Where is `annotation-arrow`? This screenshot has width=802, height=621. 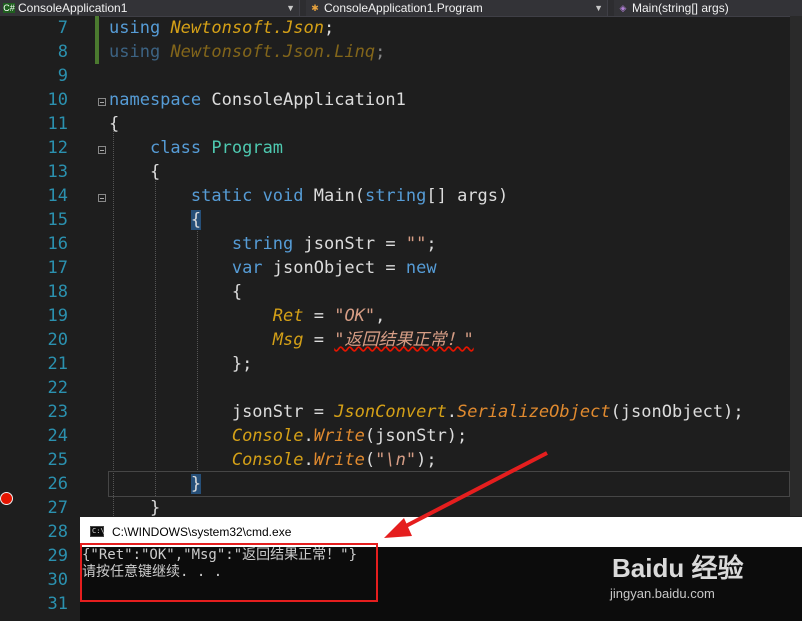 annotation-arrow is located at coordinates (466, 494).